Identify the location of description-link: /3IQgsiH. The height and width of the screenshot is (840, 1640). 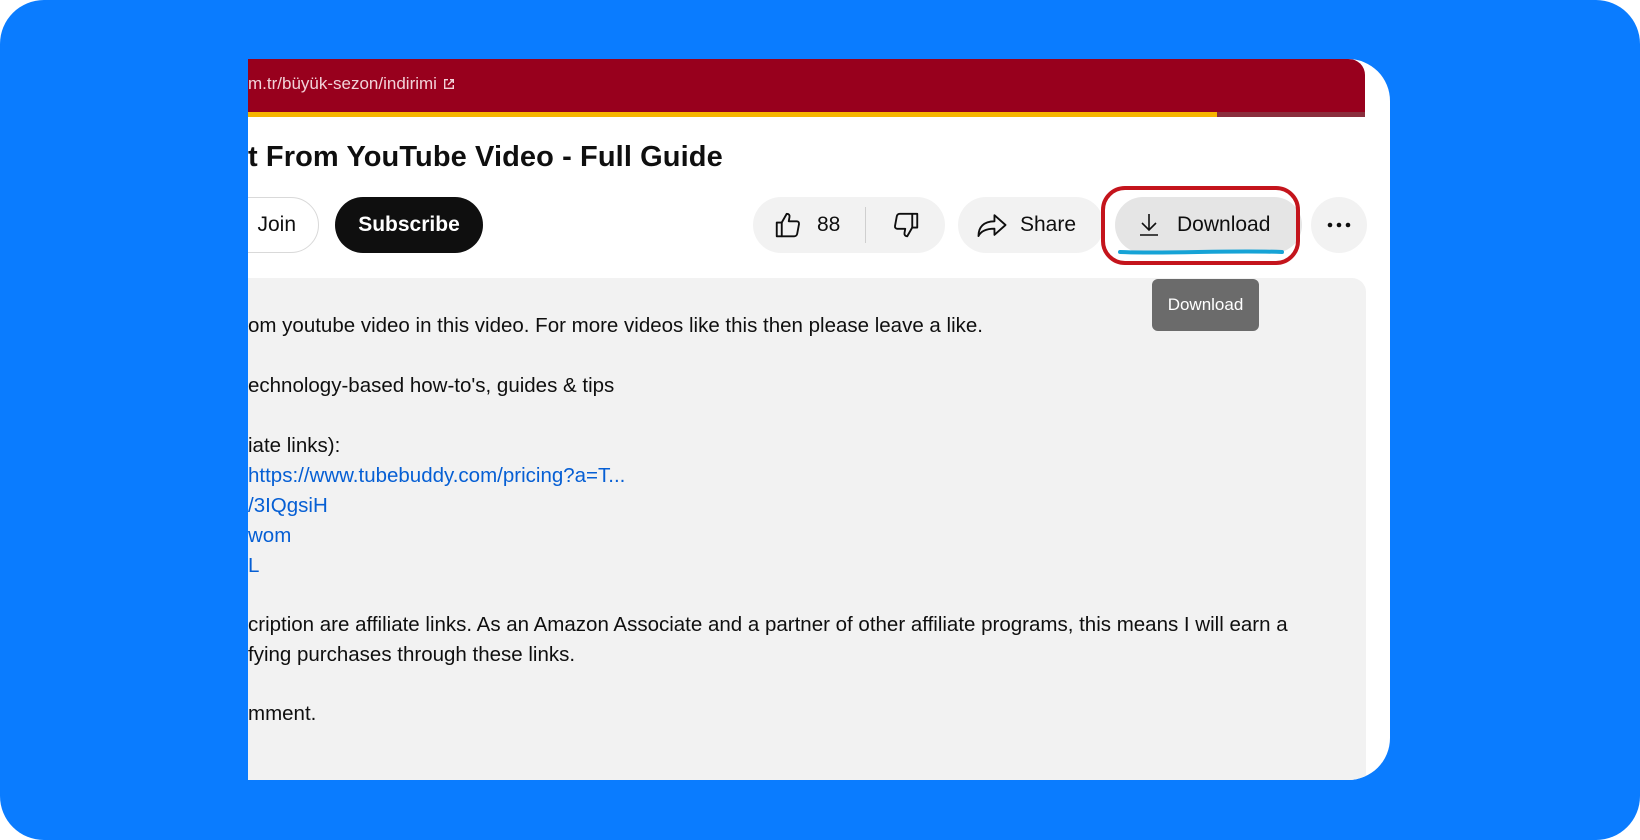
(288, 506).